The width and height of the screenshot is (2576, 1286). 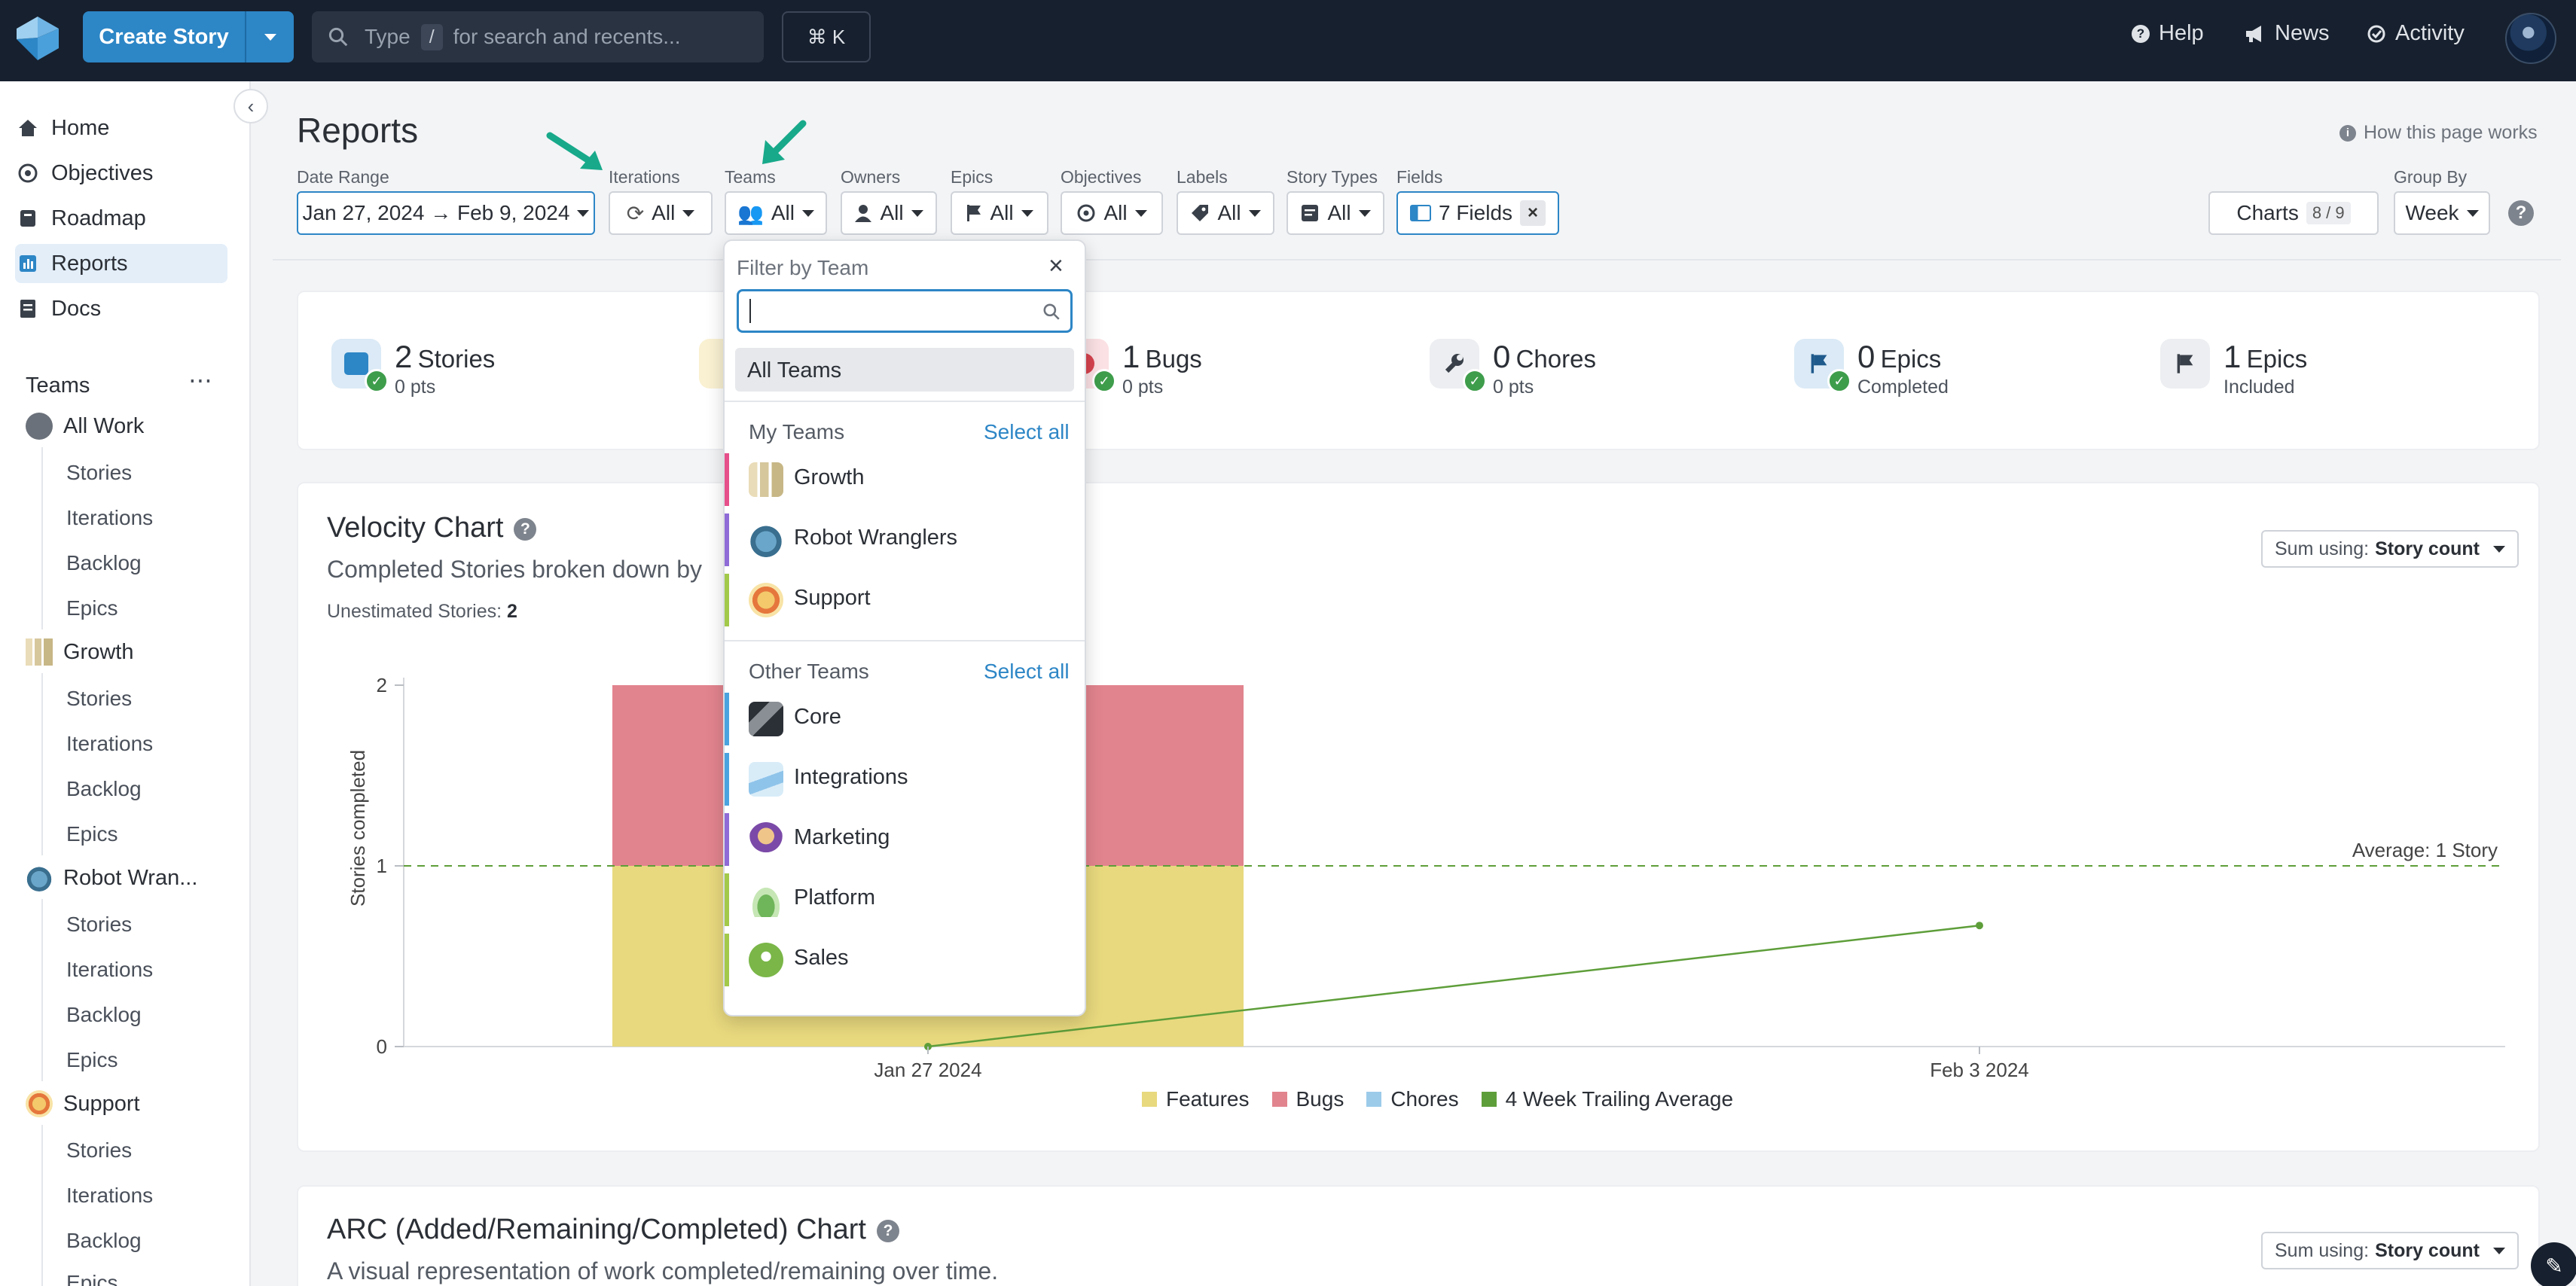 What do you see at coordinates (85, 426) in the screenshot?
I see `team-all-work: All Work` at bounding box center [85, 426].